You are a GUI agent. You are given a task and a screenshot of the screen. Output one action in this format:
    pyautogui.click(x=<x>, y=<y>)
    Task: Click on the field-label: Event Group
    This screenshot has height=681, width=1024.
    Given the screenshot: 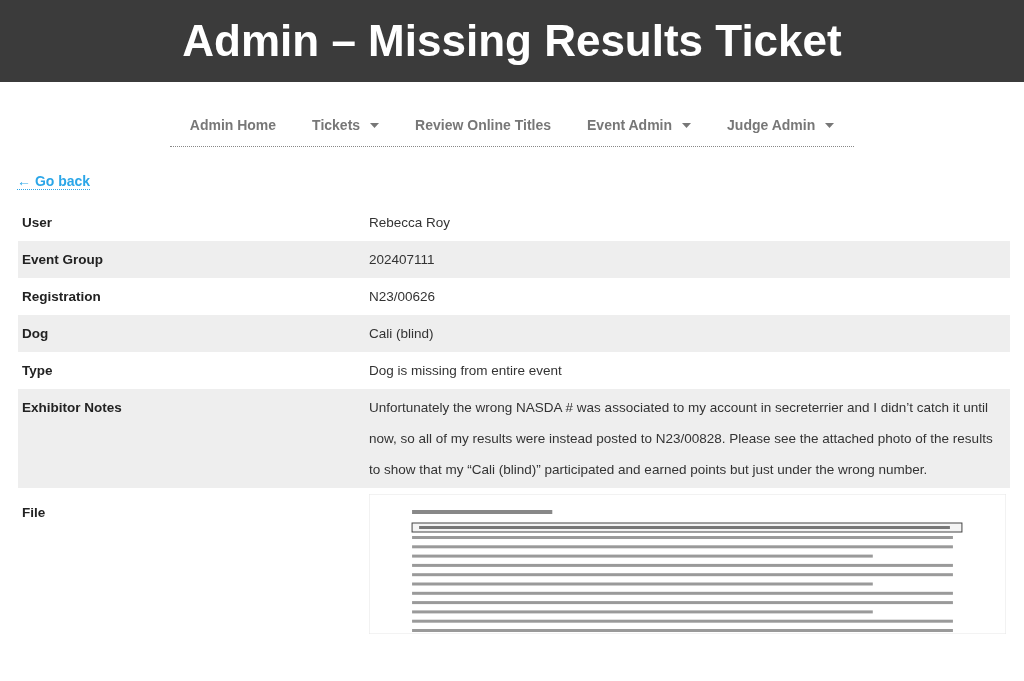 What is the action you would take?
    pyautogui.click(x=63, y=260)
    